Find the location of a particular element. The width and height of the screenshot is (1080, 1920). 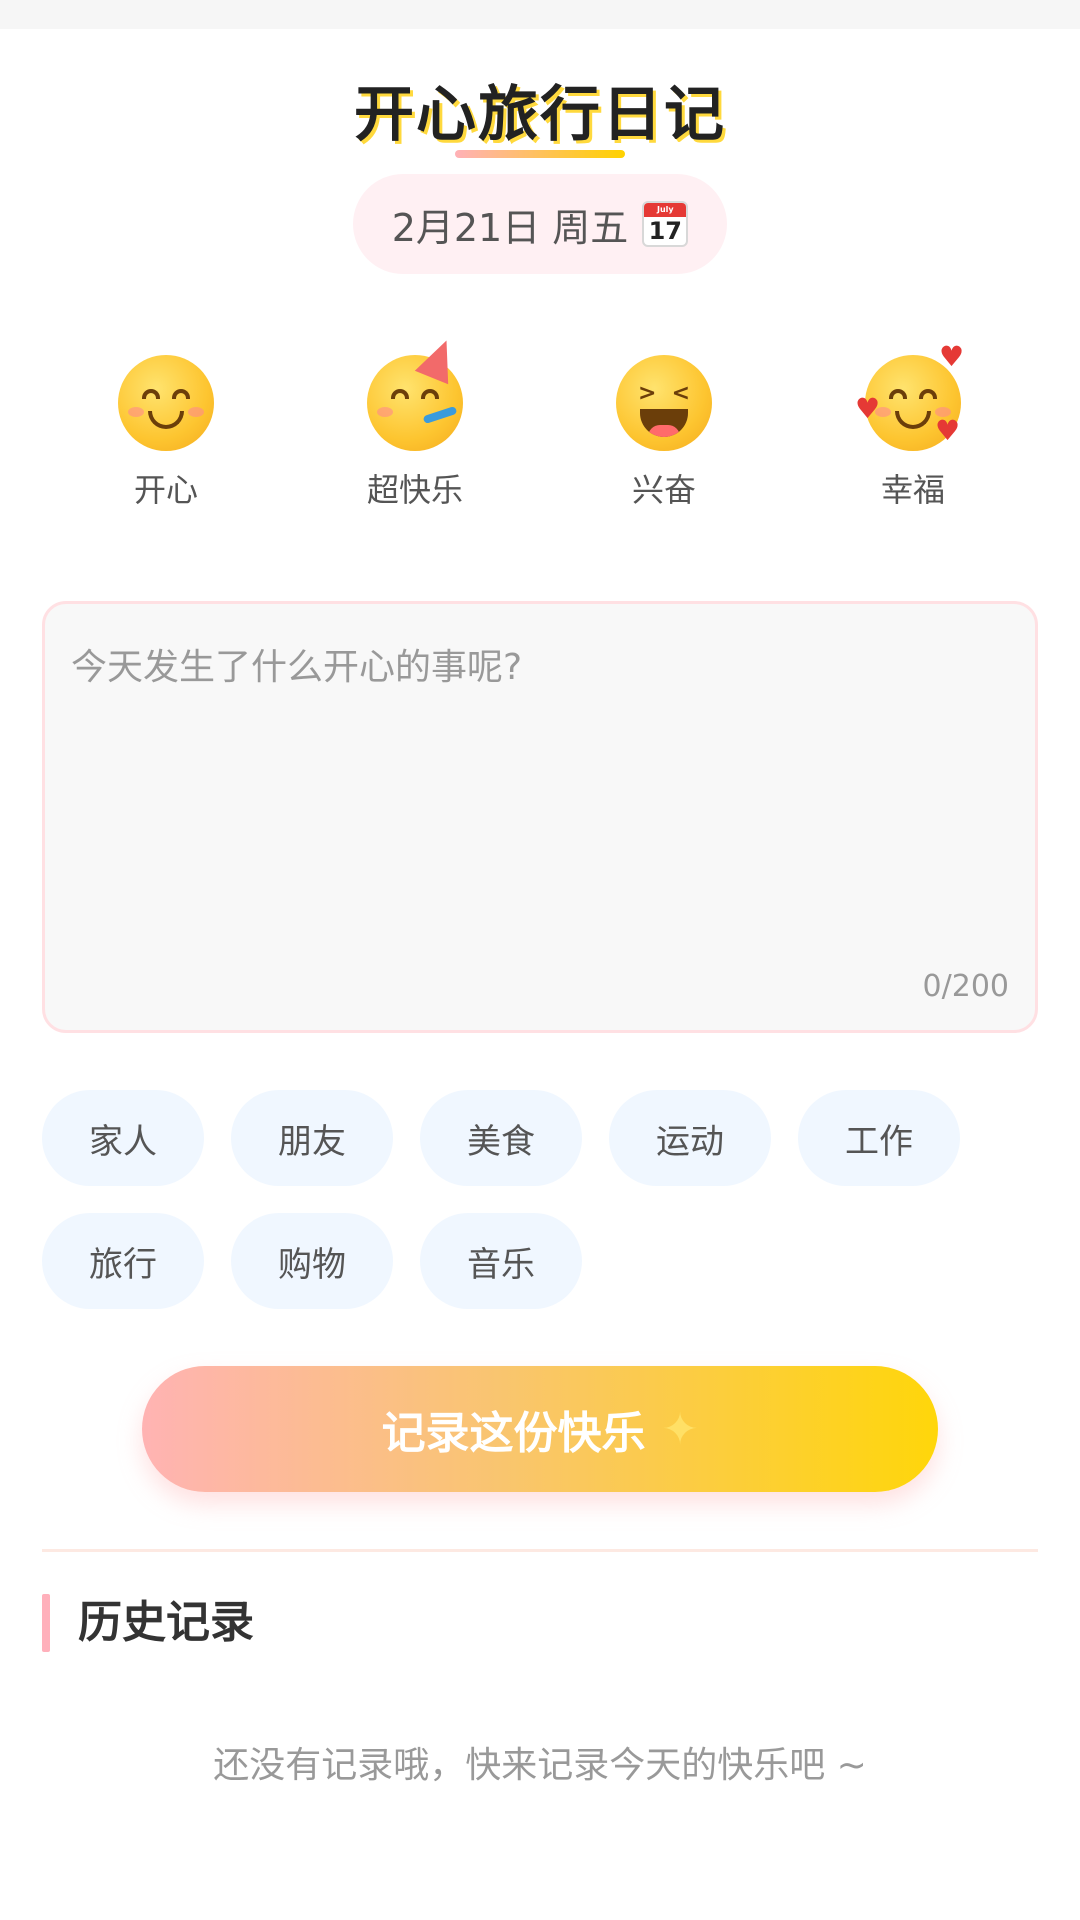

tag-sports: 运动 is located at coordinates (690, 1138).